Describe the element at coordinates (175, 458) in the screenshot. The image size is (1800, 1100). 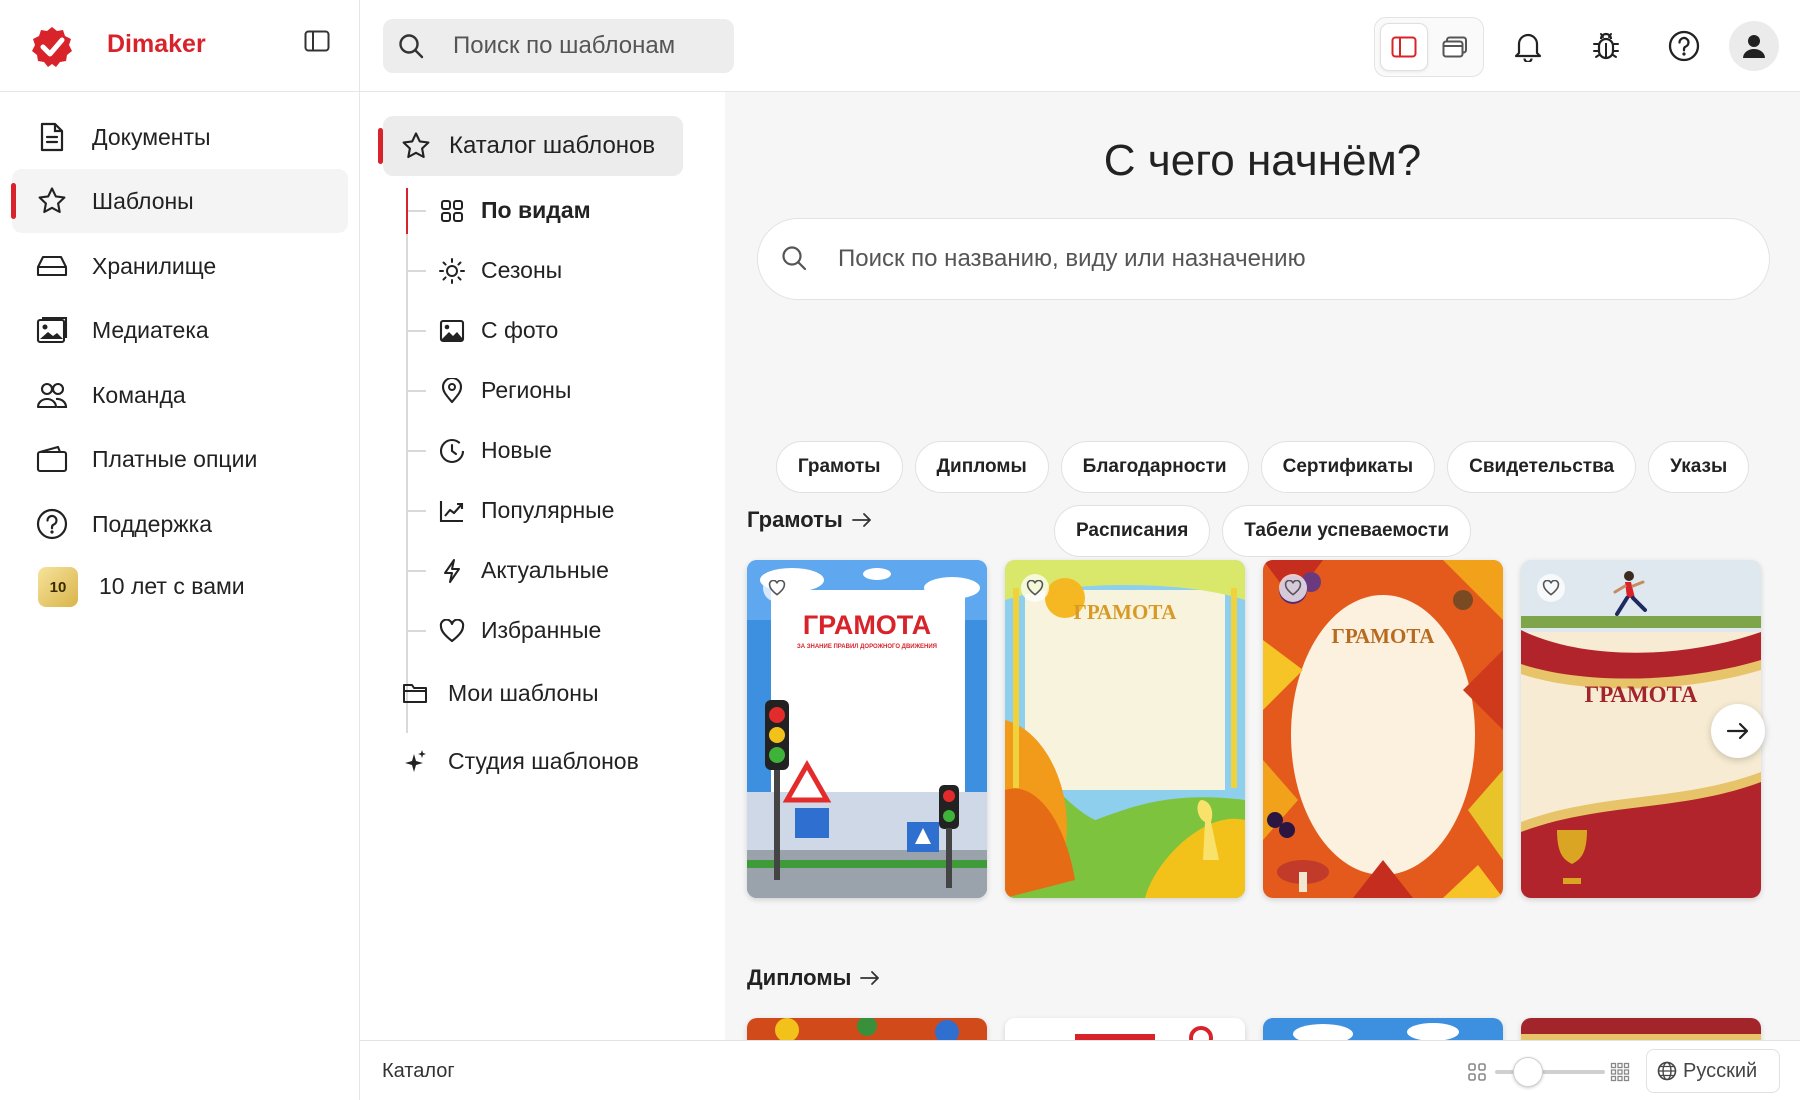
I see `sidebar-item-label: Платные опции` at that location.